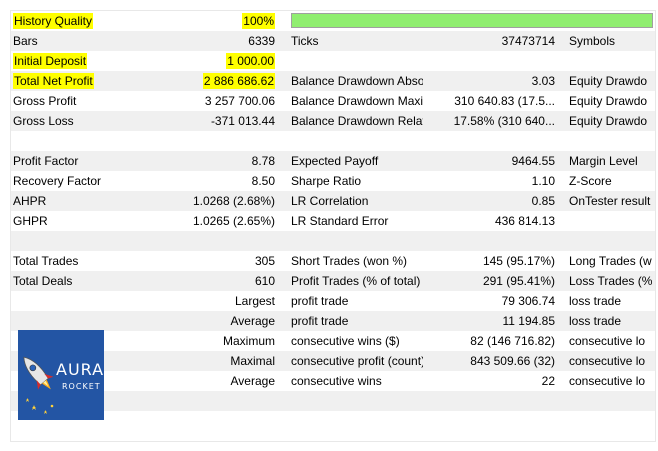 Image resolution: width=658 pixels, height=451 pixels. Describe the element at coordinates (25, 41) in the screenshot. I see `bars-label: Bars` at that location.